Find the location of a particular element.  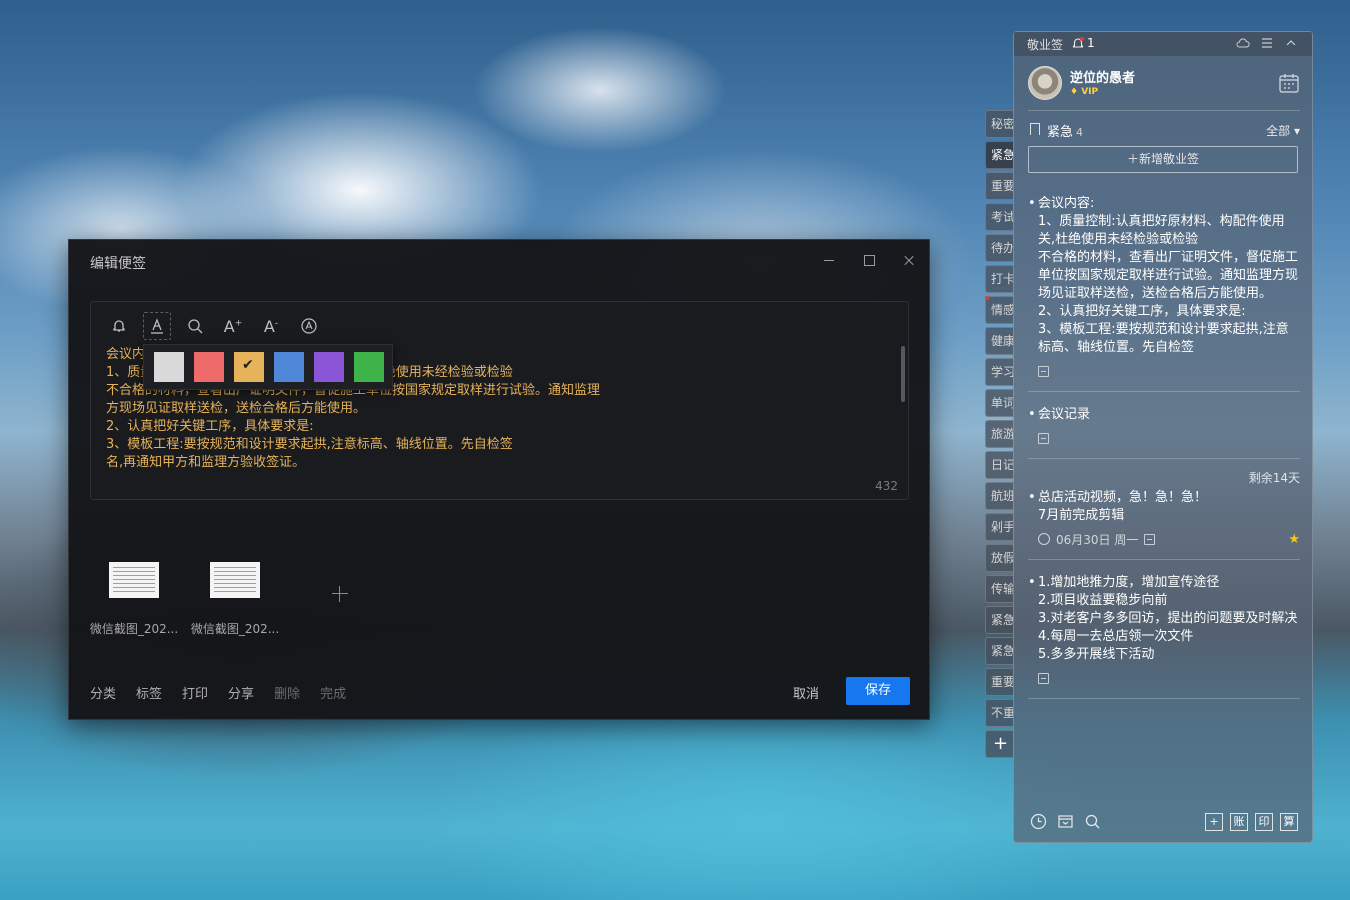

minimize-button is located at coordinates (829, 260).